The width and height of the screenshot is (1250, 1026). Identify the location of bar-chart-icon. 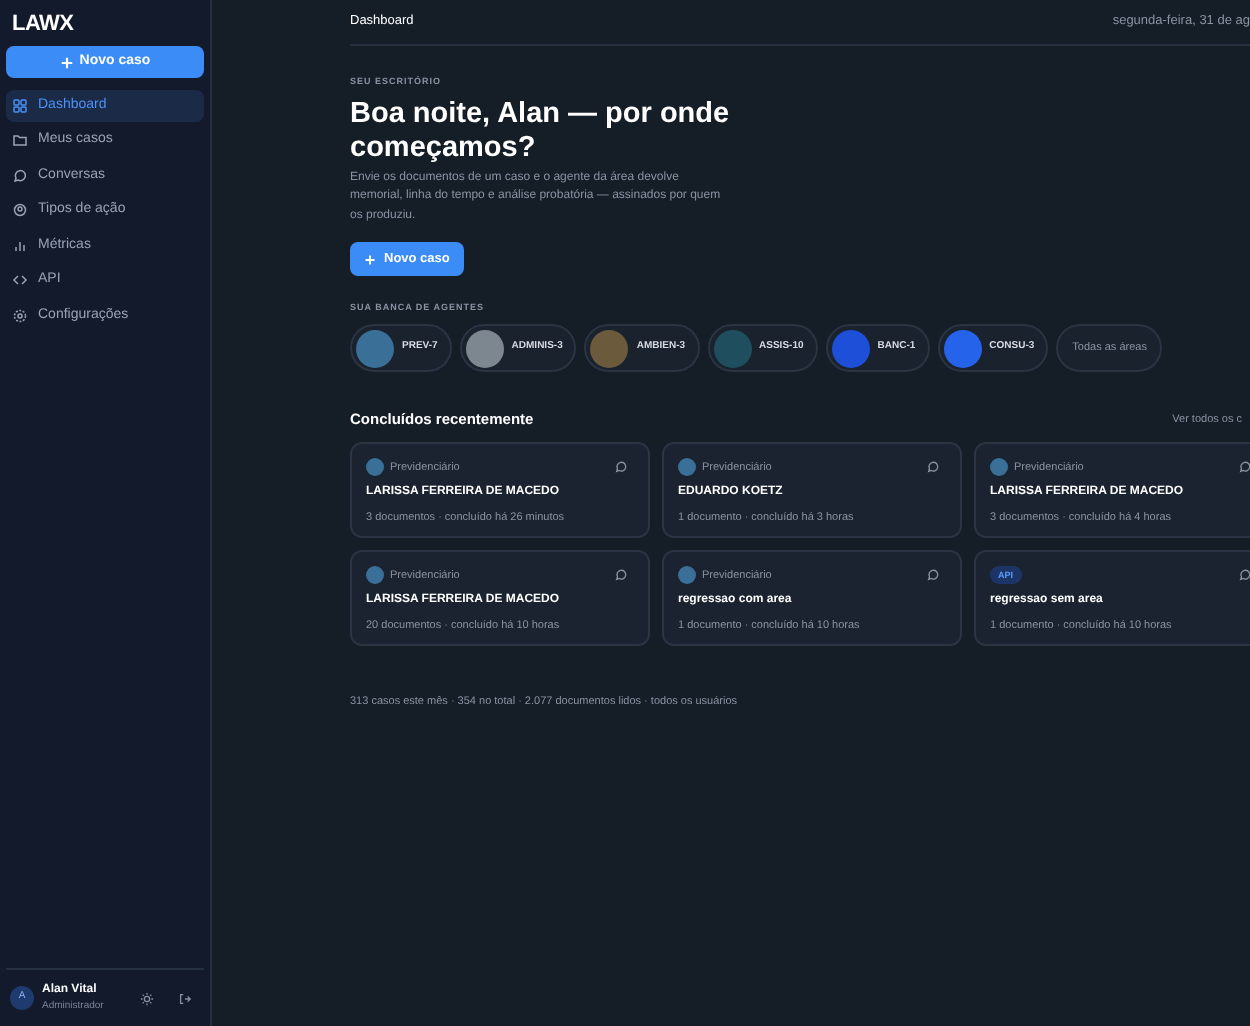
(20, 245).